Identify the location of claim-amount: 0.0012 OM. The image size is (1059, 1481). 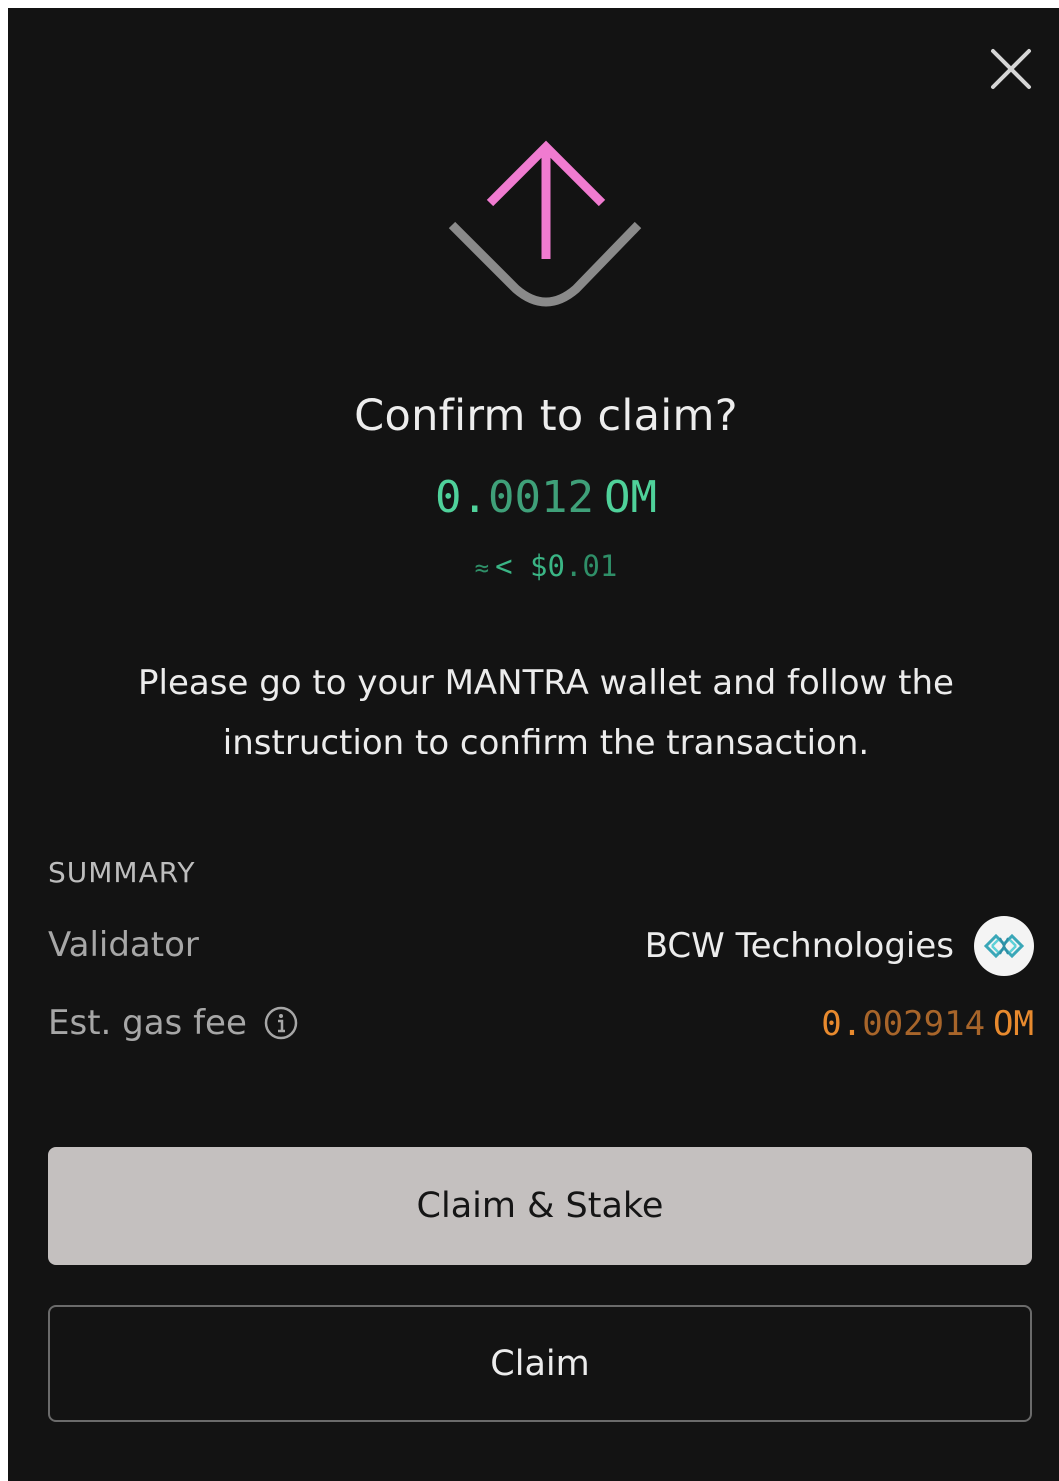
(533, 497).